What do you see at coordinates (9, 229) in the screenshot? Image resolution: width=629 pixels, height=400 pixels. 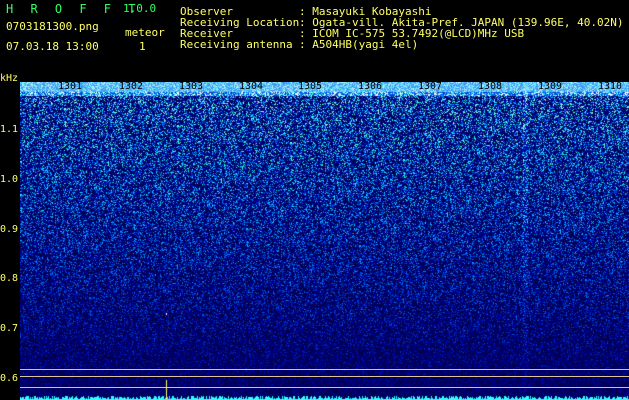 I see `y-tick-0.9: 0.9` at bounding box center [9, 229].